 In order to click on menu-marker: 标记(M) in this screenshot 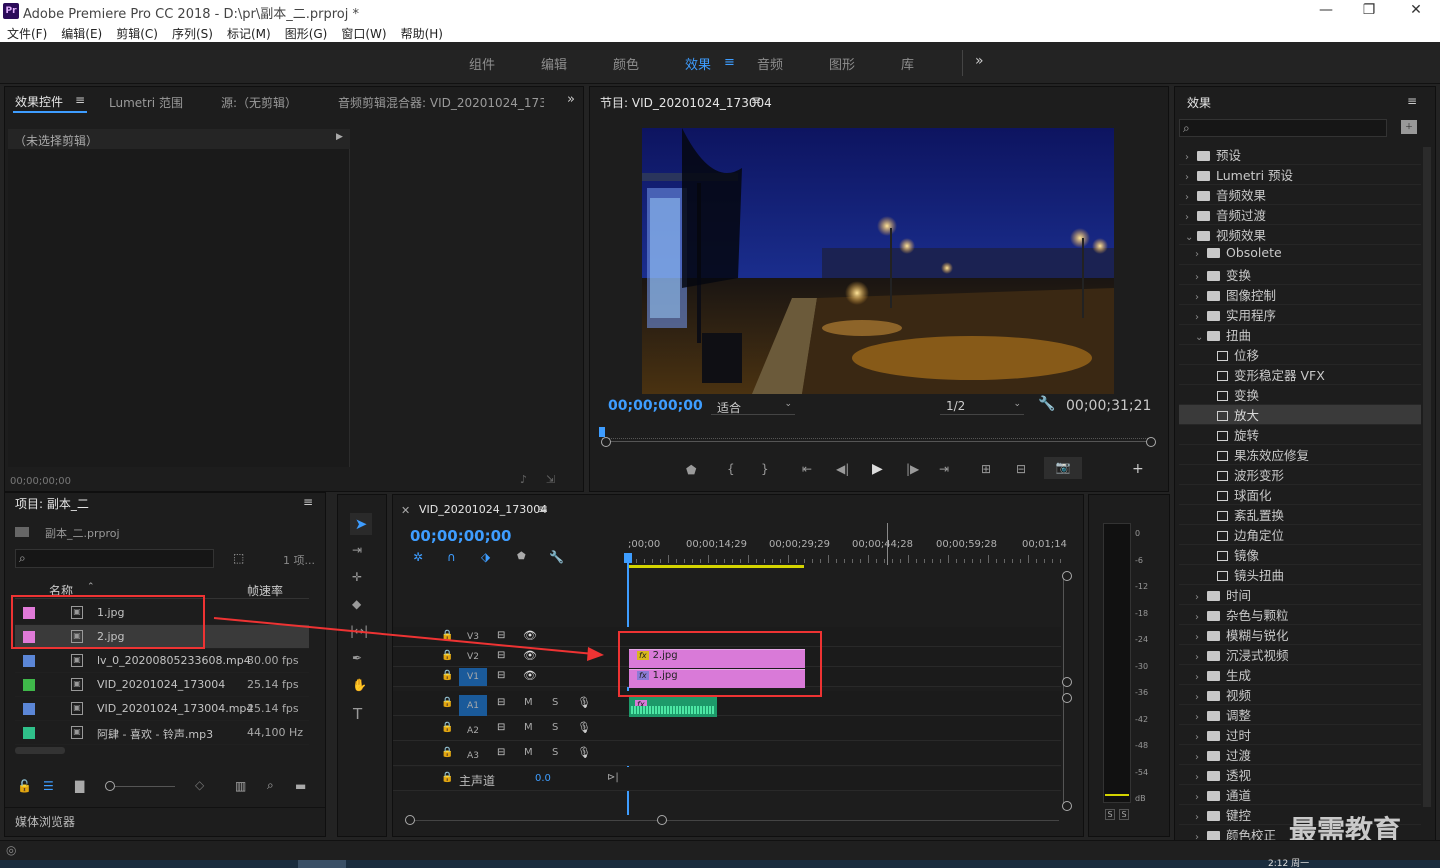, I will do `click(249, 32)`.